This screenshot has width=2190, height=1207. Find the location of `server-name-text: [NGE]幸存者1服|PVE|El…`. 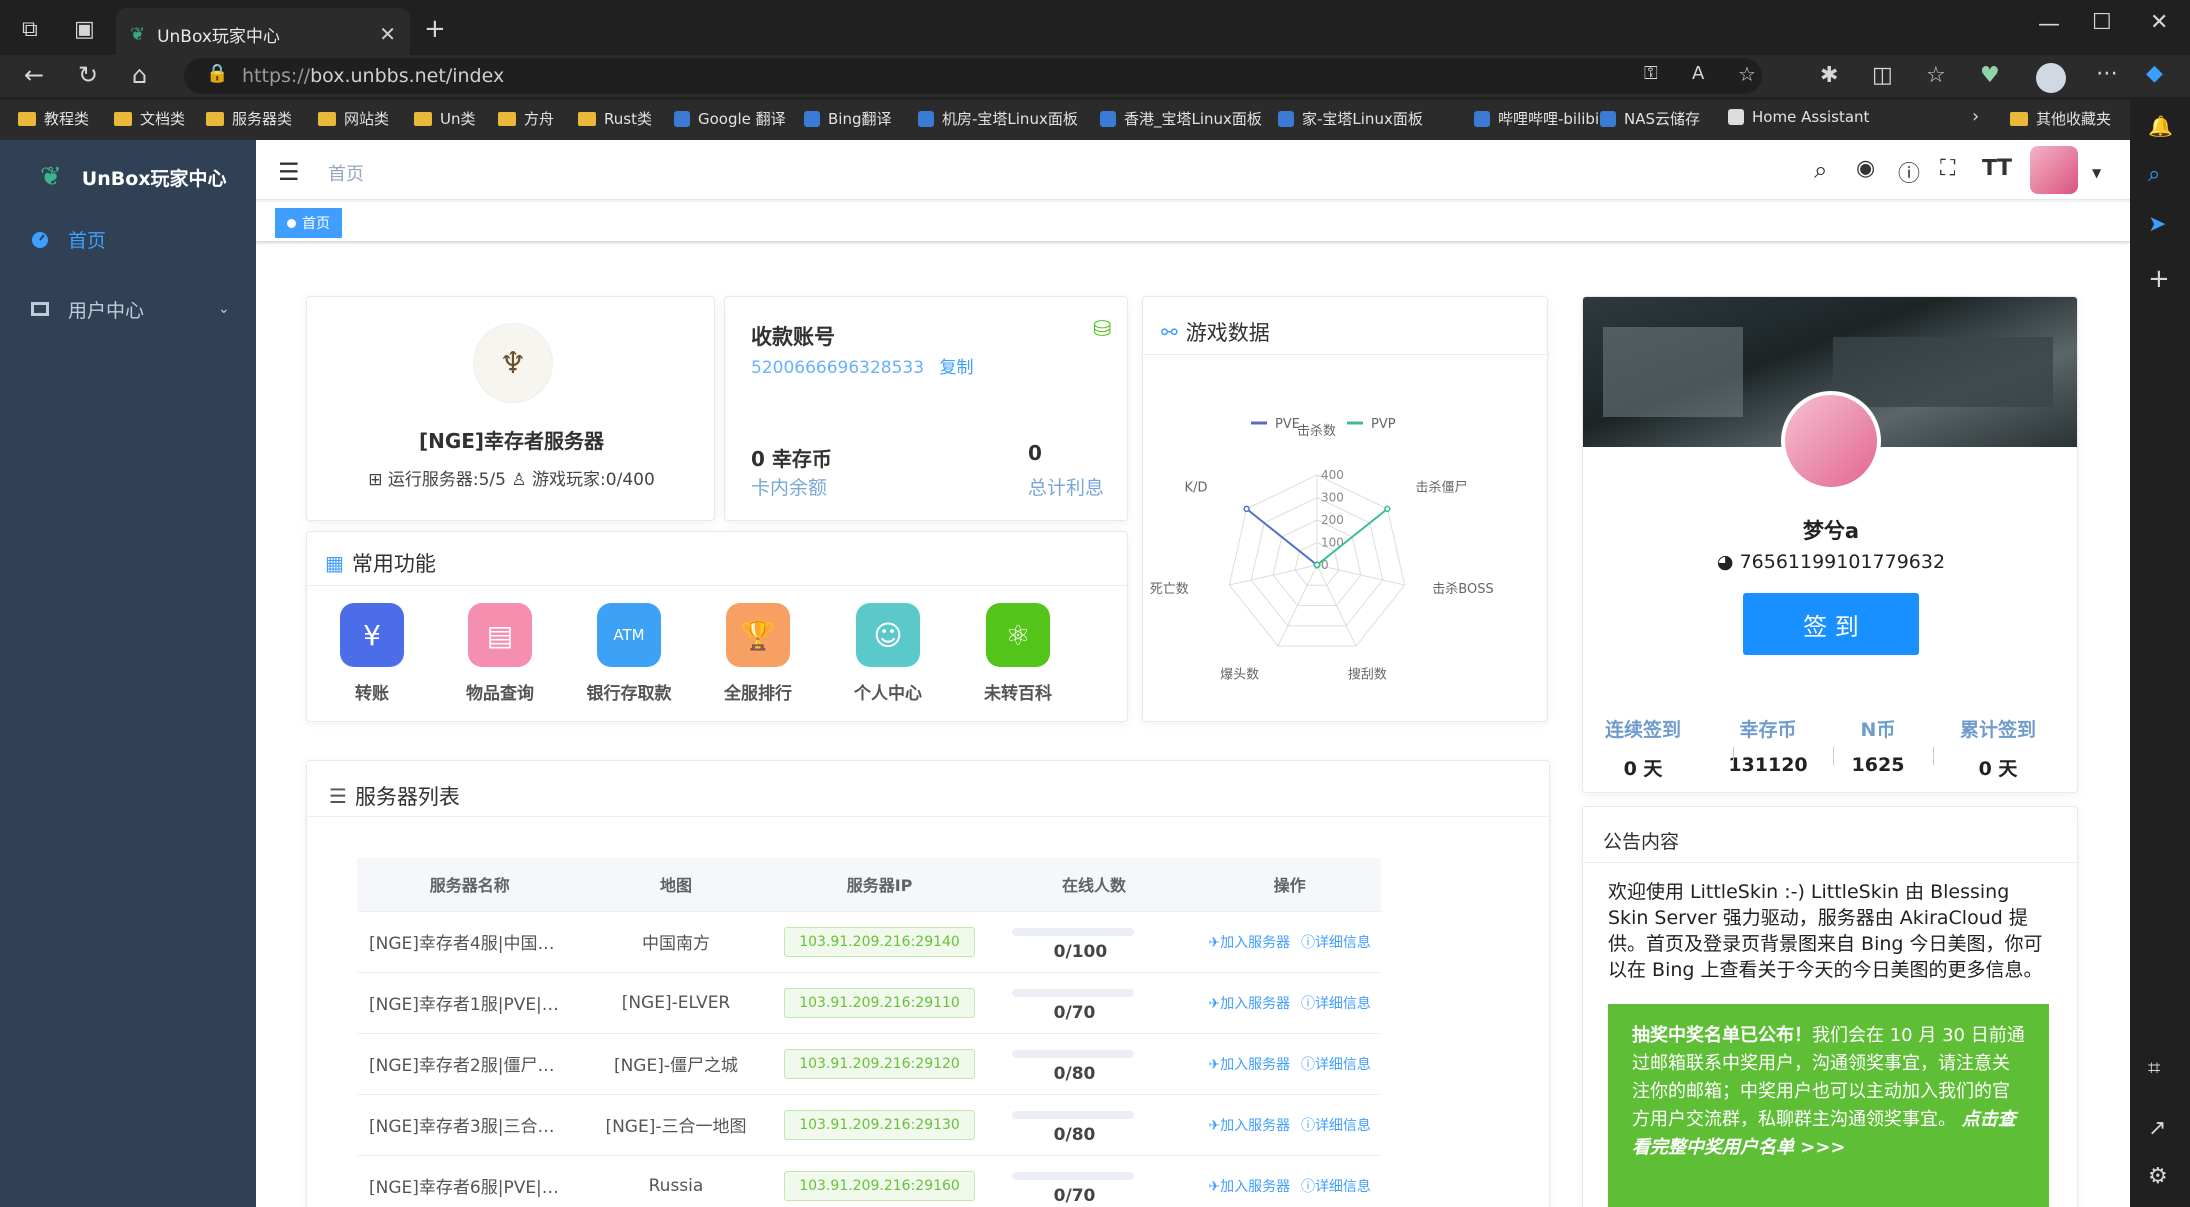

server-name-text: [NGE]幸存者1服|PVE|El… is located at coordinates (469, 1005).